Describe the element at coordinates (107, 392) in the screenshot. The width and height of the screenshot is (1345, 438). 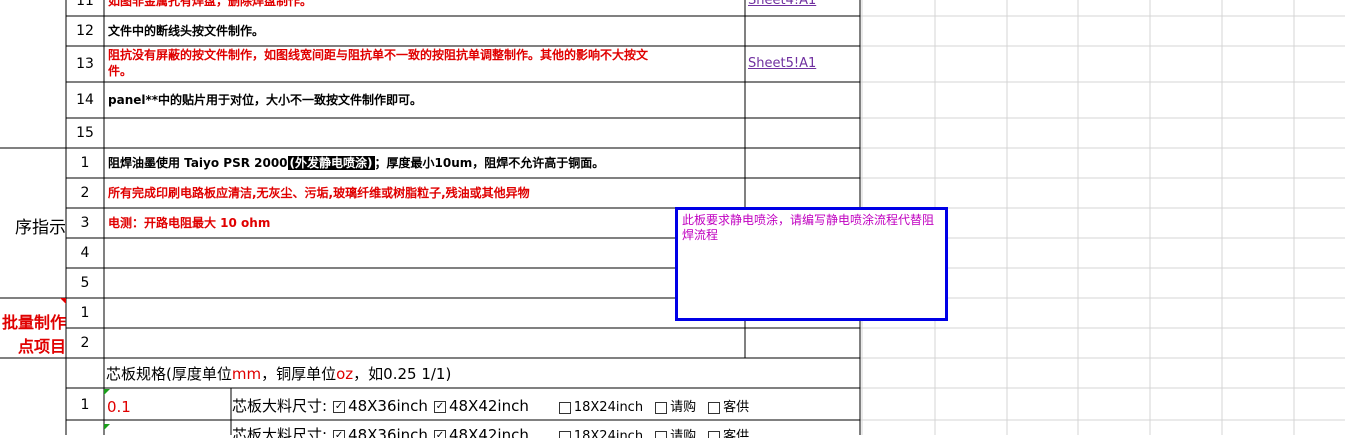
I see `cell-marker-green` at that location.